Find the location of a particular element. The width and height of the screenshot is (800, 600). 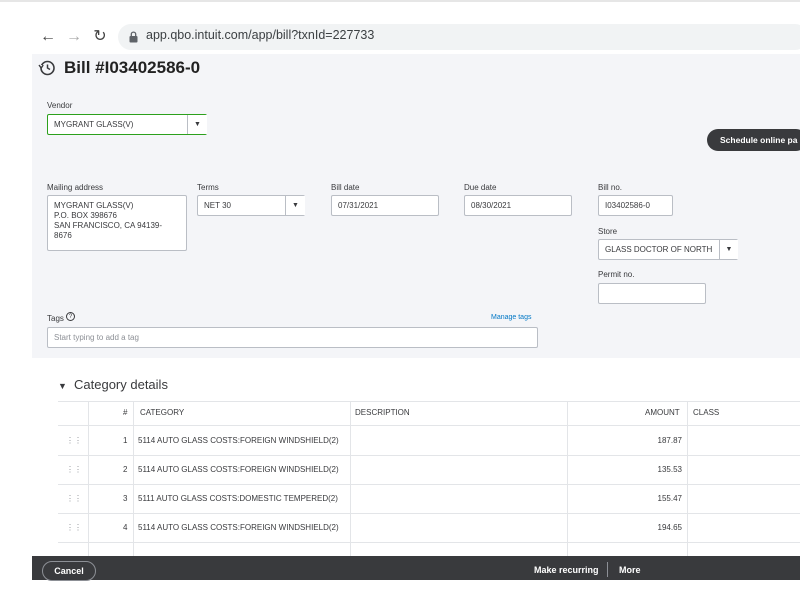

mailing-address-line: P.O. BOX 398676 is located at coordinates (86, 215).